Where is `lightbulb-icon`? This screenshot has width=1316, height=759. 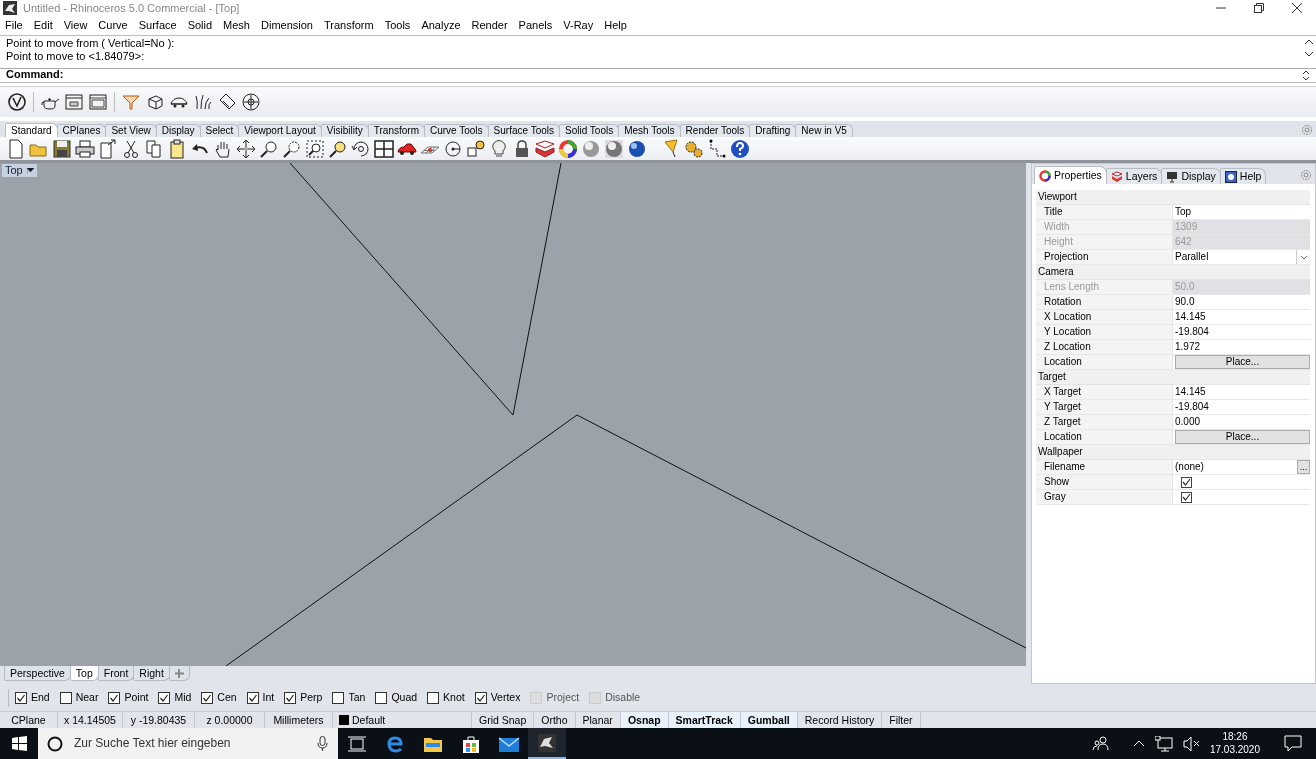 lightbulb-icon is located at coordinates (499, 148).